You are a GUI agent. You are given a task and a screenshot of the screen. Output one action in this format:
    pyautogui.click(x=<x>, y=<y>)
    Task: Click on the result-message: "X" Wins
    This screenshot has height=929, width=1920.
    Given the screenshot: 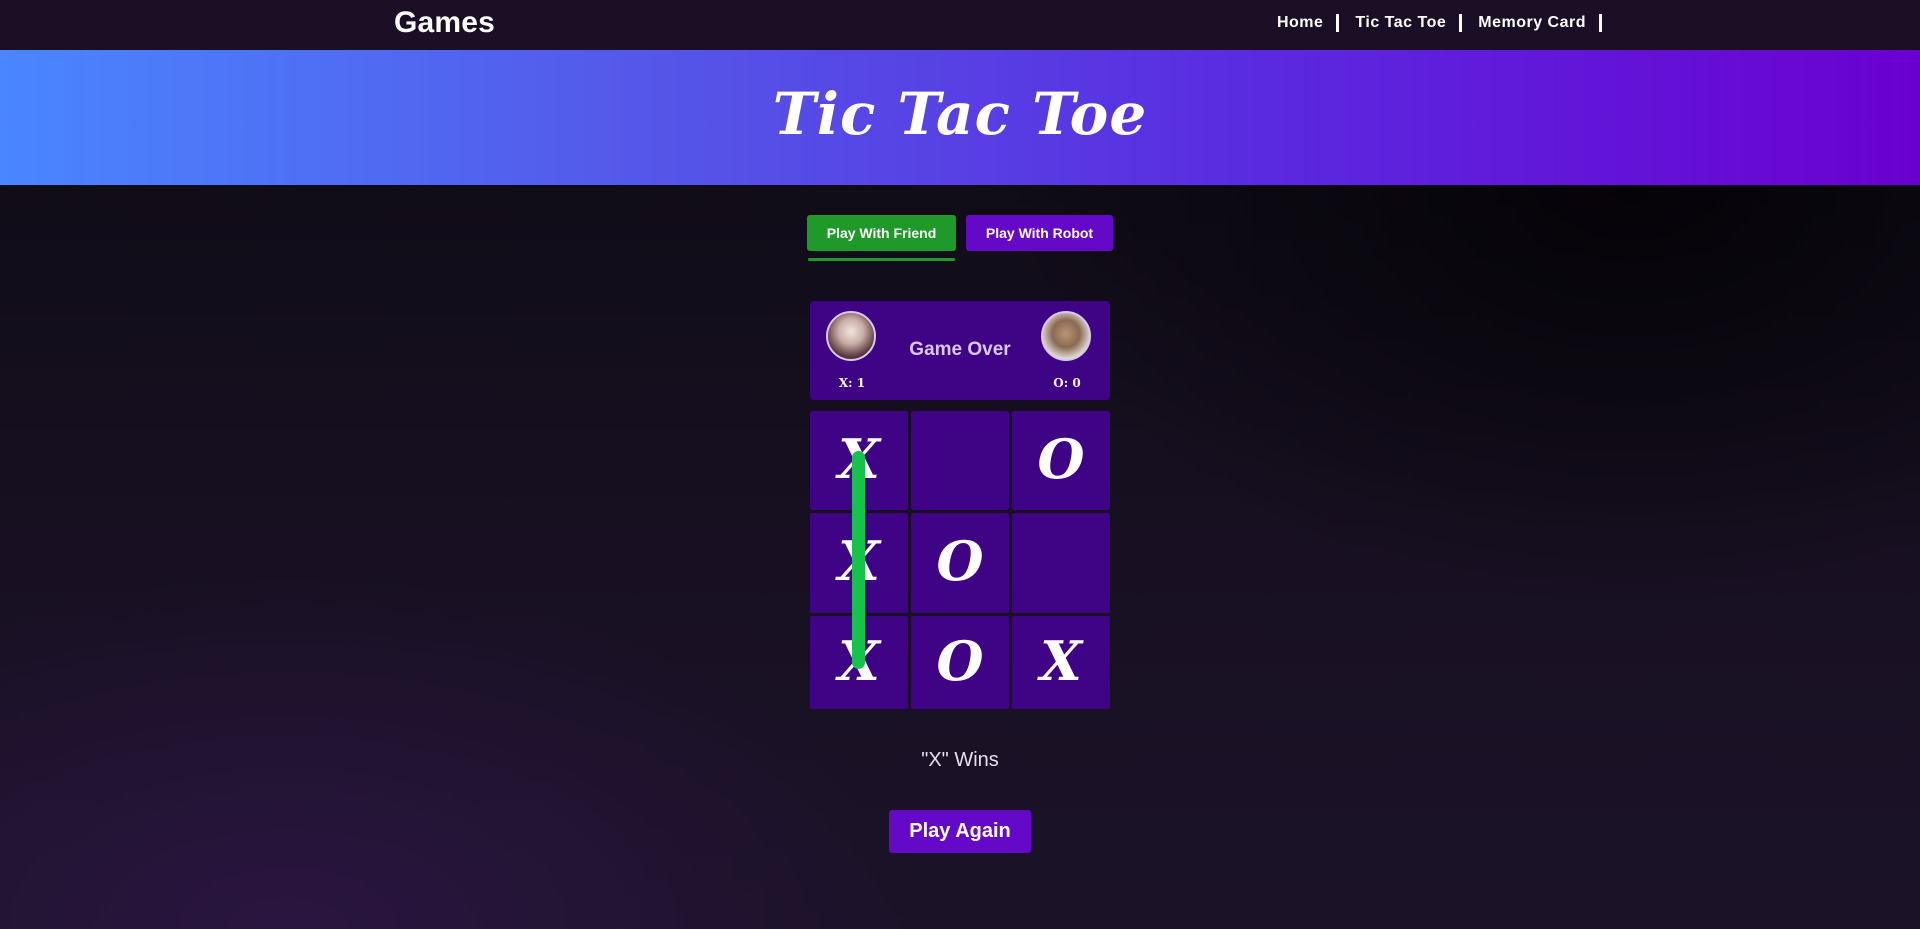 What is the action you would take?
    pyautogui.click(x=960, y=760)
    